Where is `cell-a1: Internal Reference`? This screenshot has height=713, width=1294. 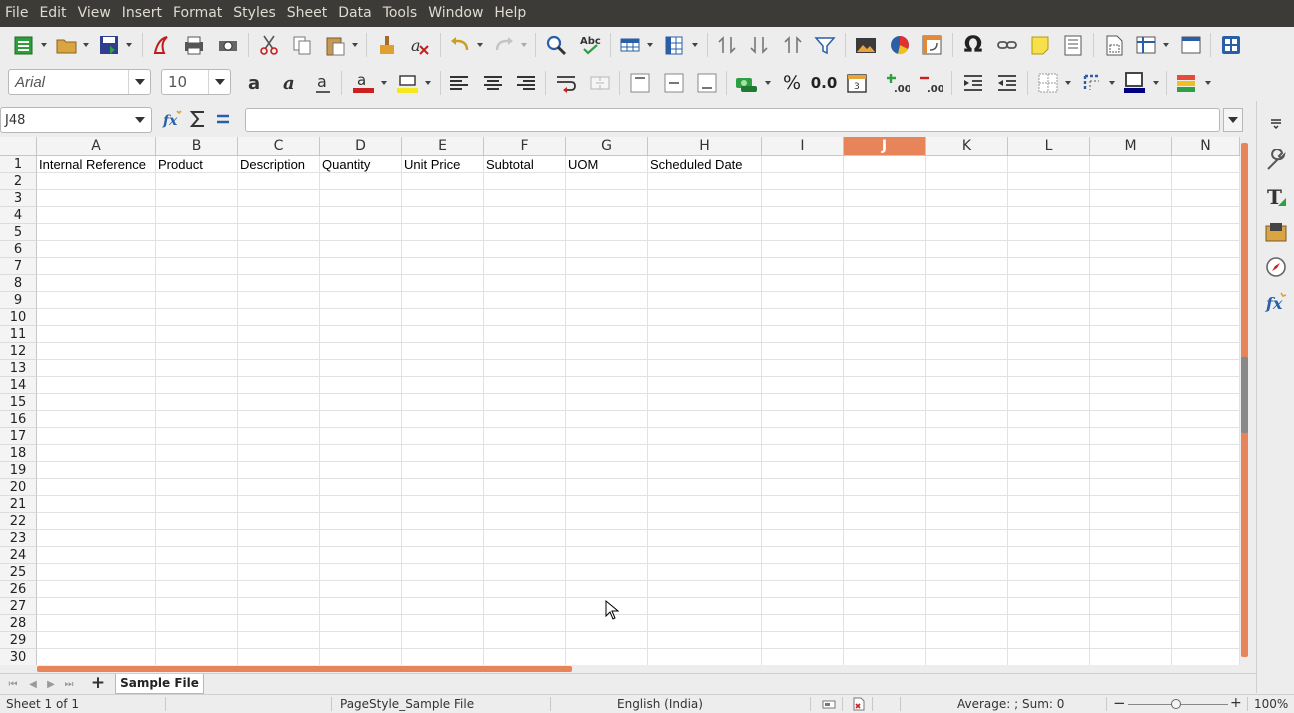
cell-a1: Internal Reference is located at coordinates (96, 164).